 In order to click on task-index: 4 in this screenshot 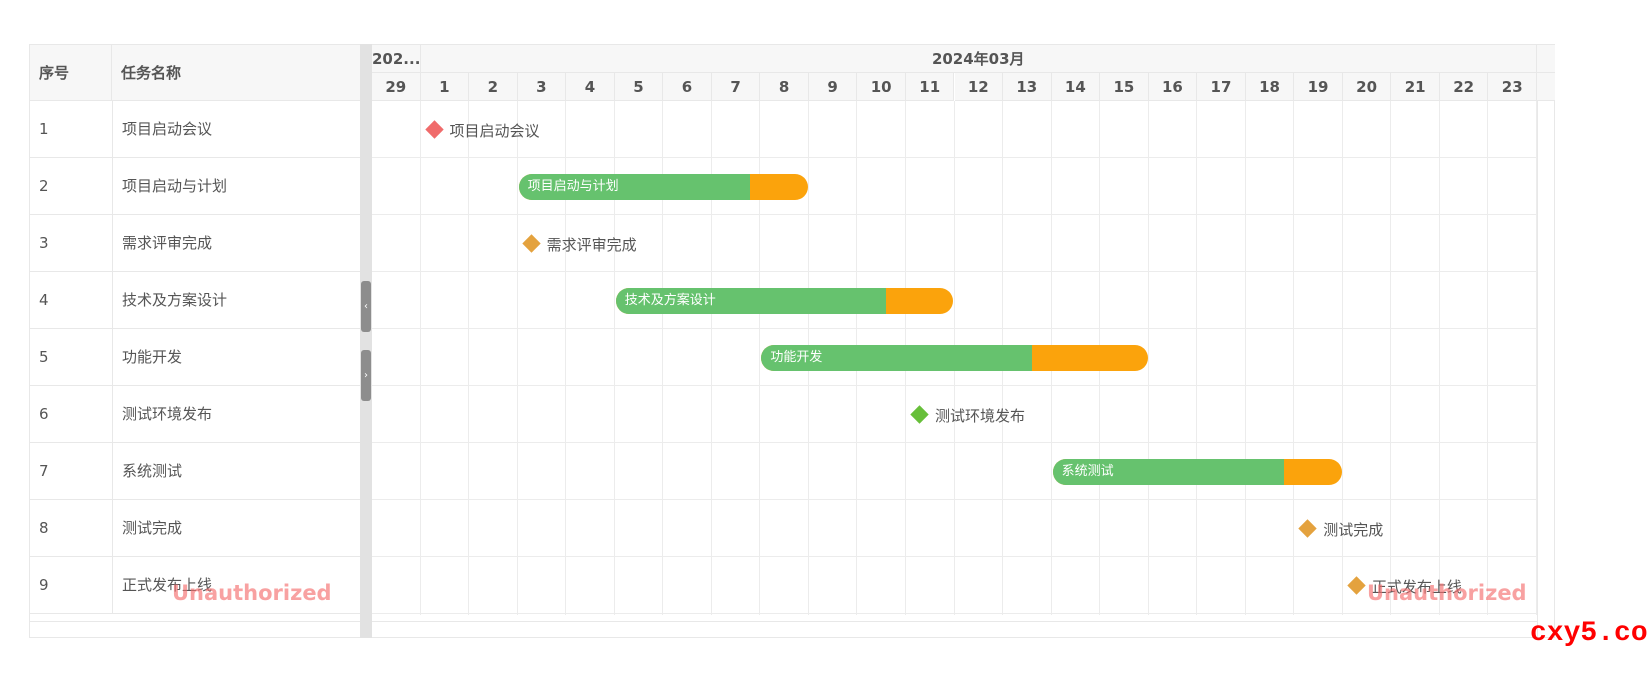, I will do `click(44, 300)`.